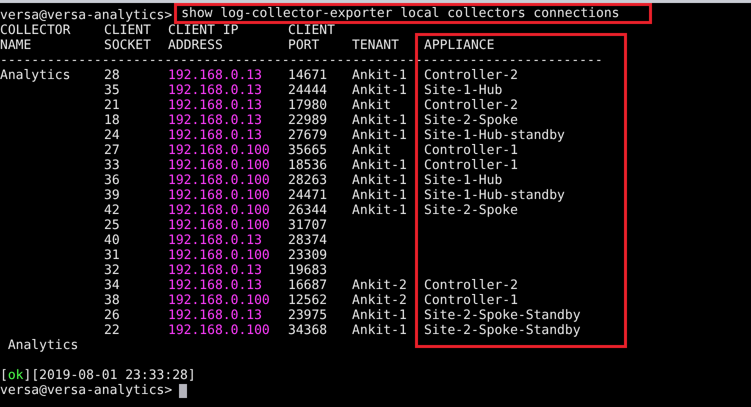  Describe the element at coordinates (16, 45) in the screenshot. I see `column-header: NAME` at that location.